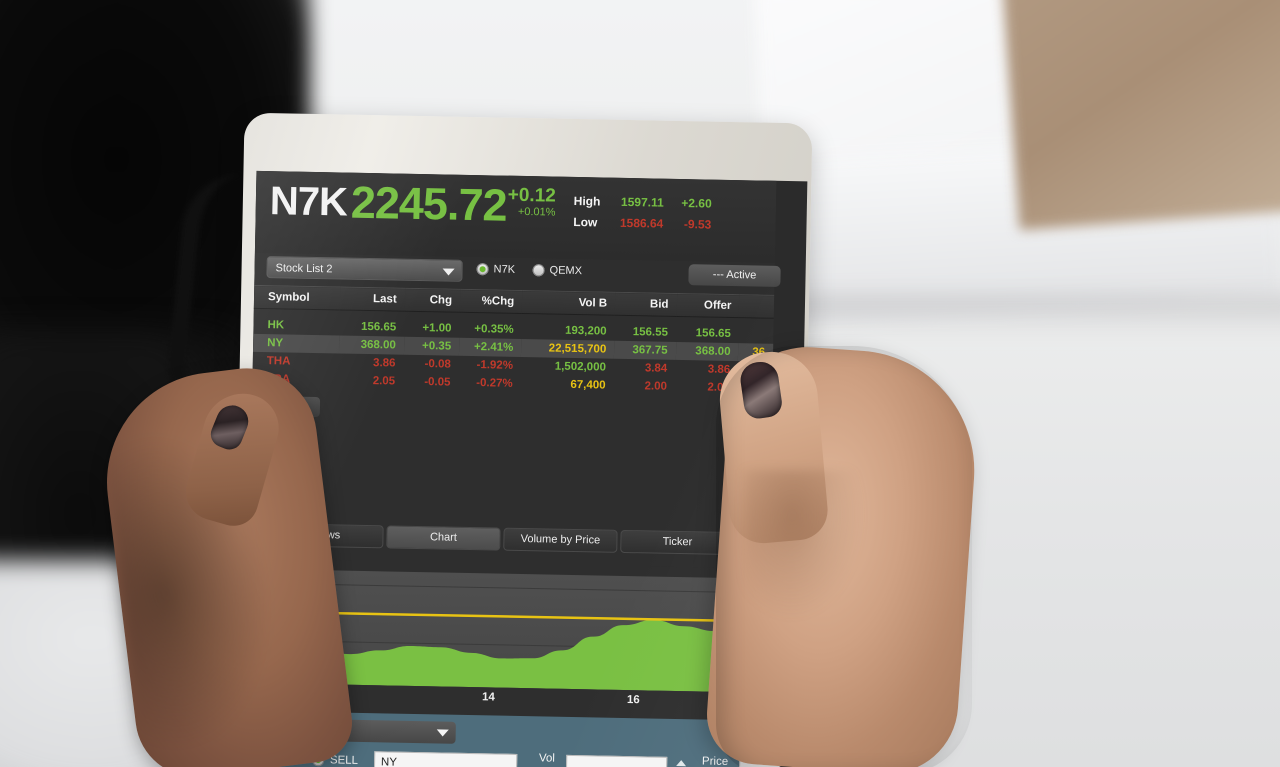  I want to click on cell-chg: -0.05, so click(437, 382).